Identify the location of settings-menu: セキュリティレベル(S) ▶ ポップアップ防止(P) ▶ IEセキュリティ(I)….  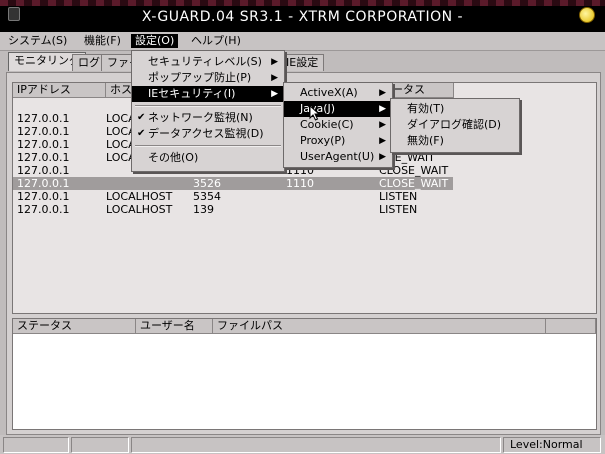
(208, 111).